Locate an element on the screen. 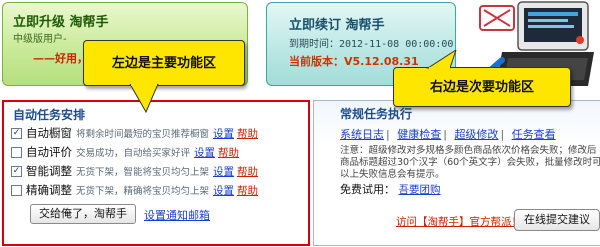 Image resolution: width=600 pixels, height=247 pixels. notify-email-link: 设置通知邮箱 is located at coordinates (177, 215).